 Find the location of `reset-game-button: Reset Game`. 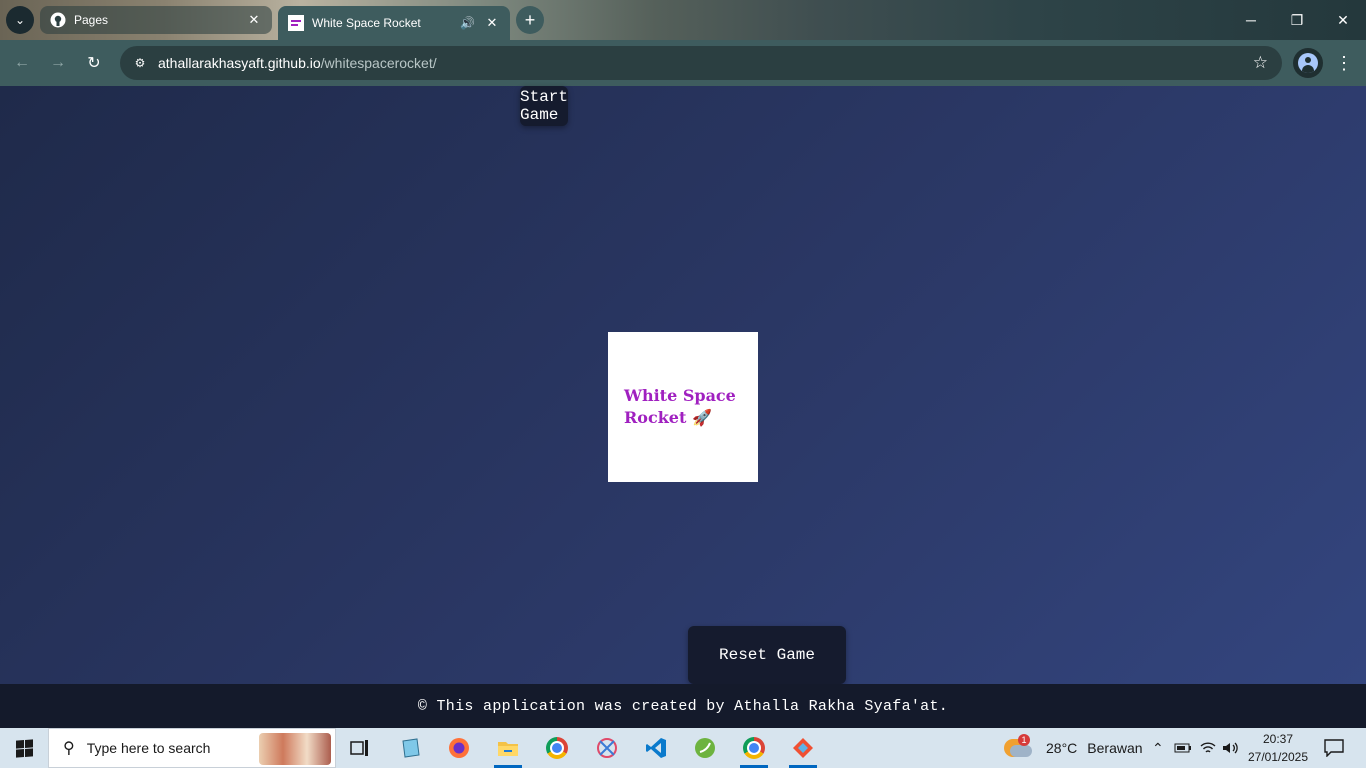

reset-game-button: Reset Game is located at coordinates (767, 655).